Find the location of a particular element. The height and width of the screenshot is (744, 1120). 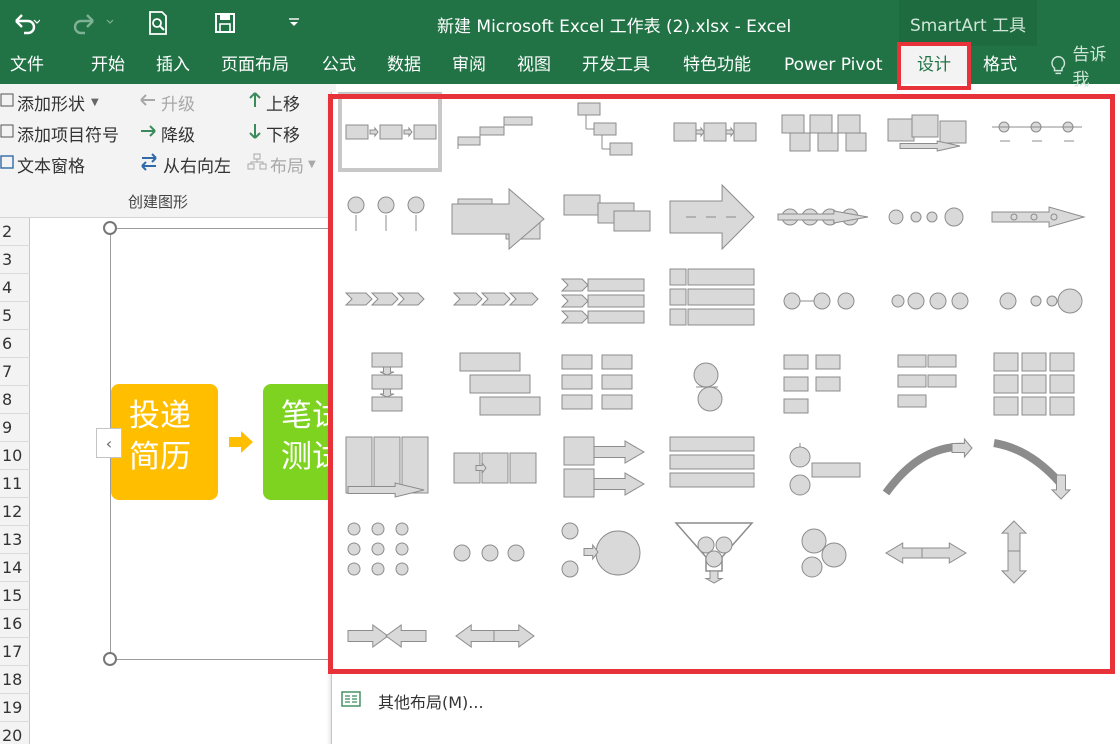

layout-thumbnail-continuous-arrow-process is located at coordinates (822, 216).